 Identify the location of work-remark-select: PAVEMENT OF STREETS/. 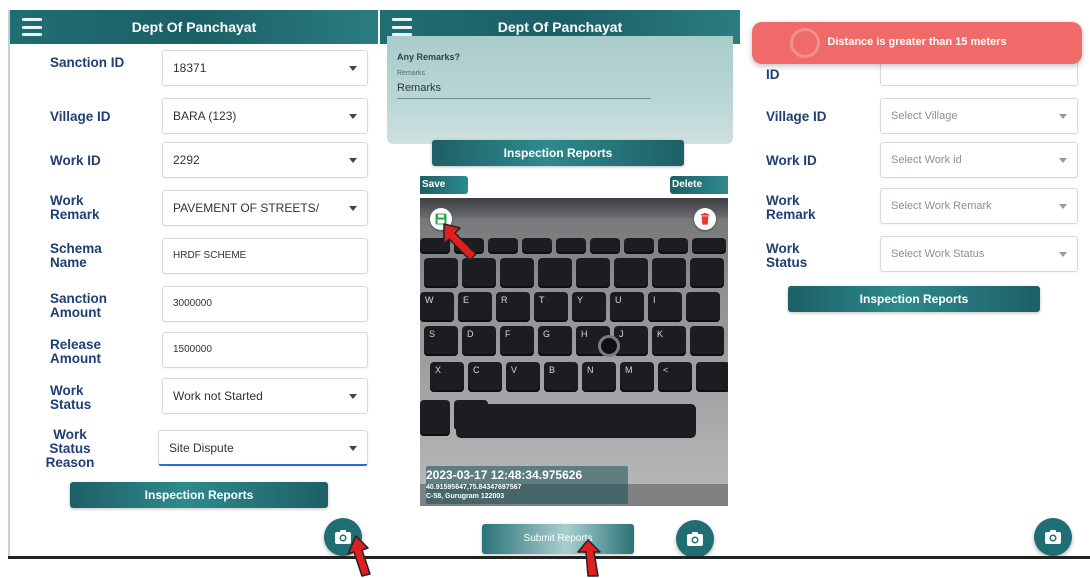
(265, 208).